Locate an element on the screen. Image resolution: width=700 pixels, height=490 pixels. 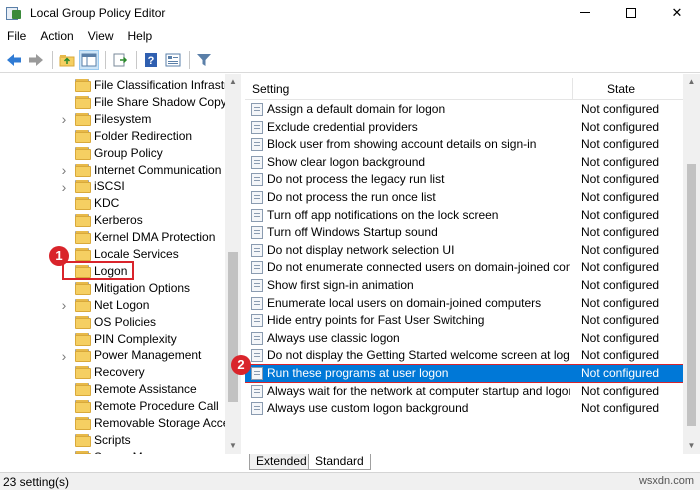
tab-extended: Extended is located at coordinates (281, 462).